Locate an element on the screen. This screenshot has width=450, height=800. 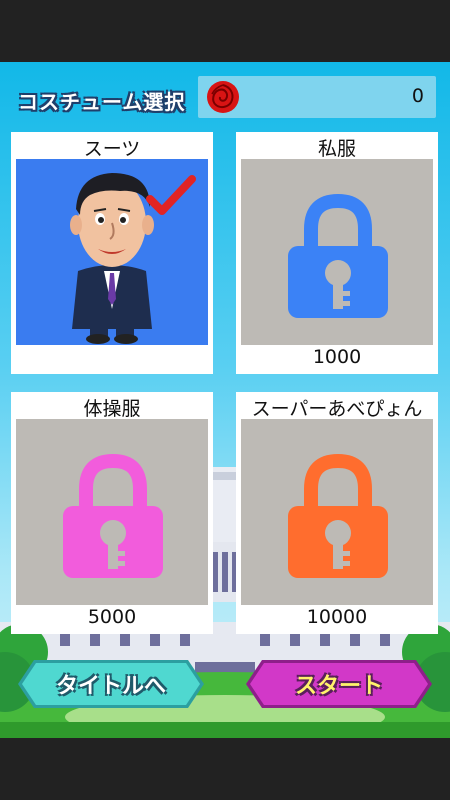
costume-card-casual: 私服 1000 is located at coordinates (337, 253).